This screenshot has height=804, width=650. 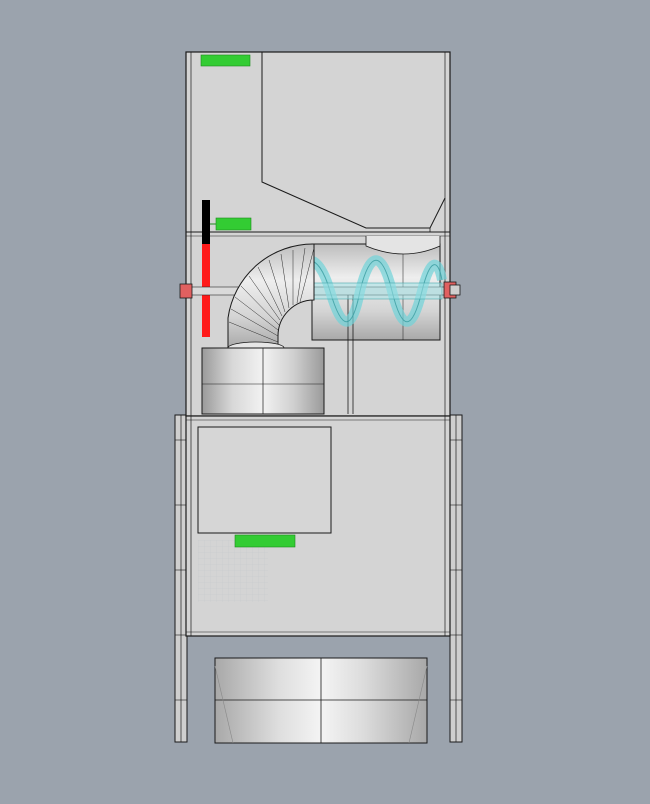 I want to click on side-rail-left, so click(x=181, y=578).